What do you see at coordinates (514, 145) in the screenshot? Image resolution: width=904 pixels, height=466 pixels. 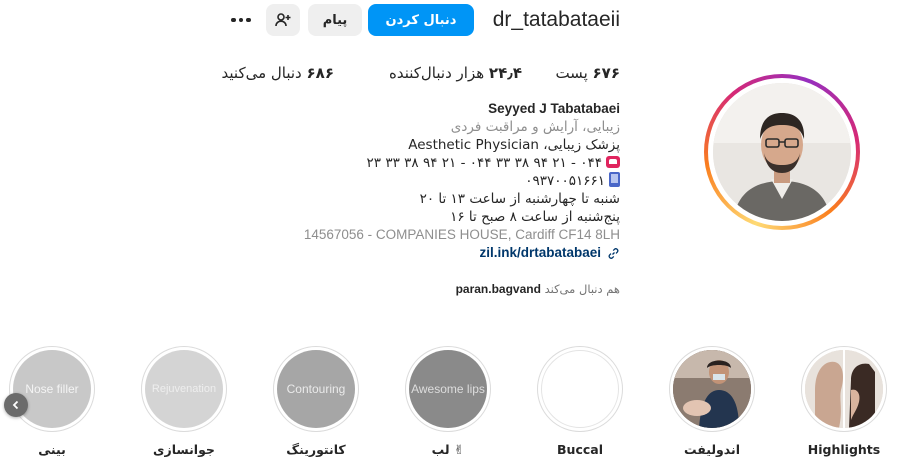 I see `bio-line-title: پزشک زیبایی، Aesthetic Physician` at bounding box center [514, 145].